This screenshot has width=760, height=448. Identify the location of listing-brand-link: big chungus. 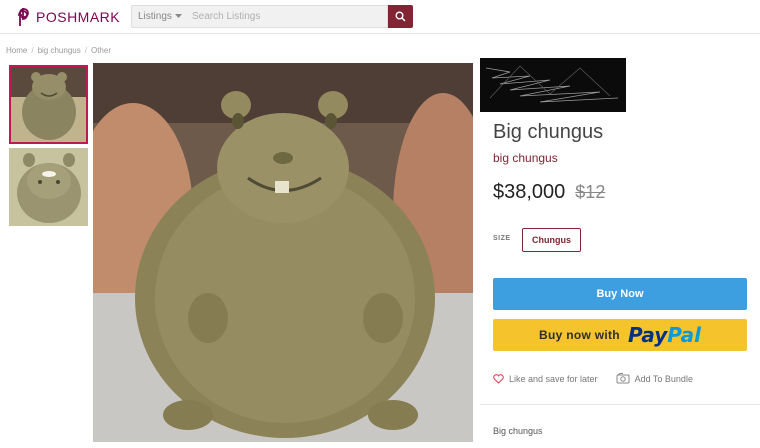
(525, 158).